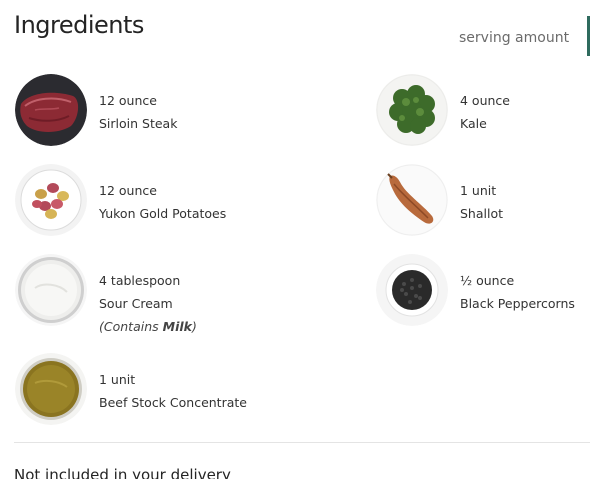 The width and height of the screenshot is (590, 479). What do you see at coordinates (485, 100) in the screenshot?
I see `ingredient-amount: 4 ounce` at bounding box center [485, 100].